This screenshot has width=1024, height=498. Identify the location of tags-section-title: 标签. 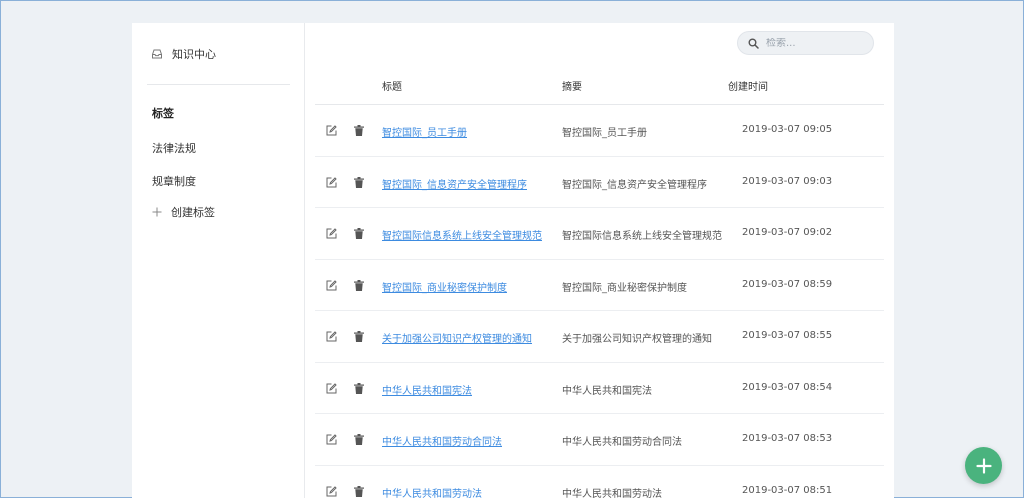
(163, 113).